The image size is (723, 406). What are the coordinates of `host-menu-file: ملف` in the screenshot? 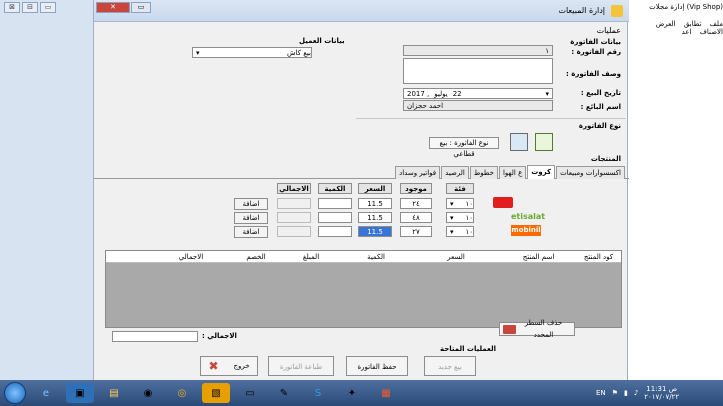 It's located at (716, 24).